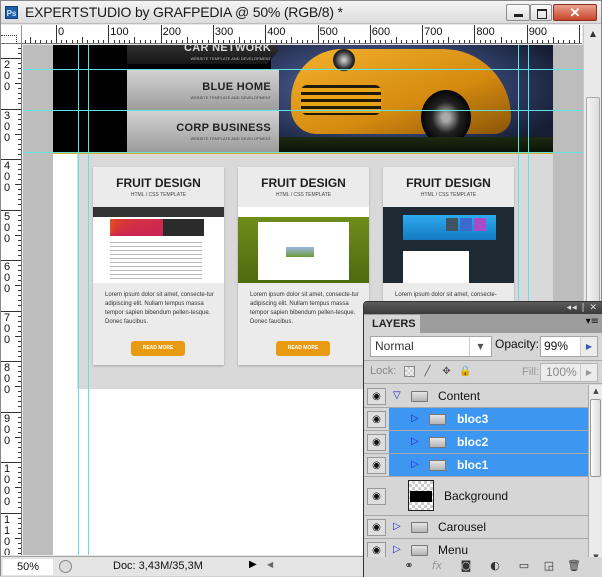 This screenshot has width=602, height=577. I want to click on lock-row: Lock: ╱ ✥ 🔒 Fill: 100% ▶, so click(483, 372).